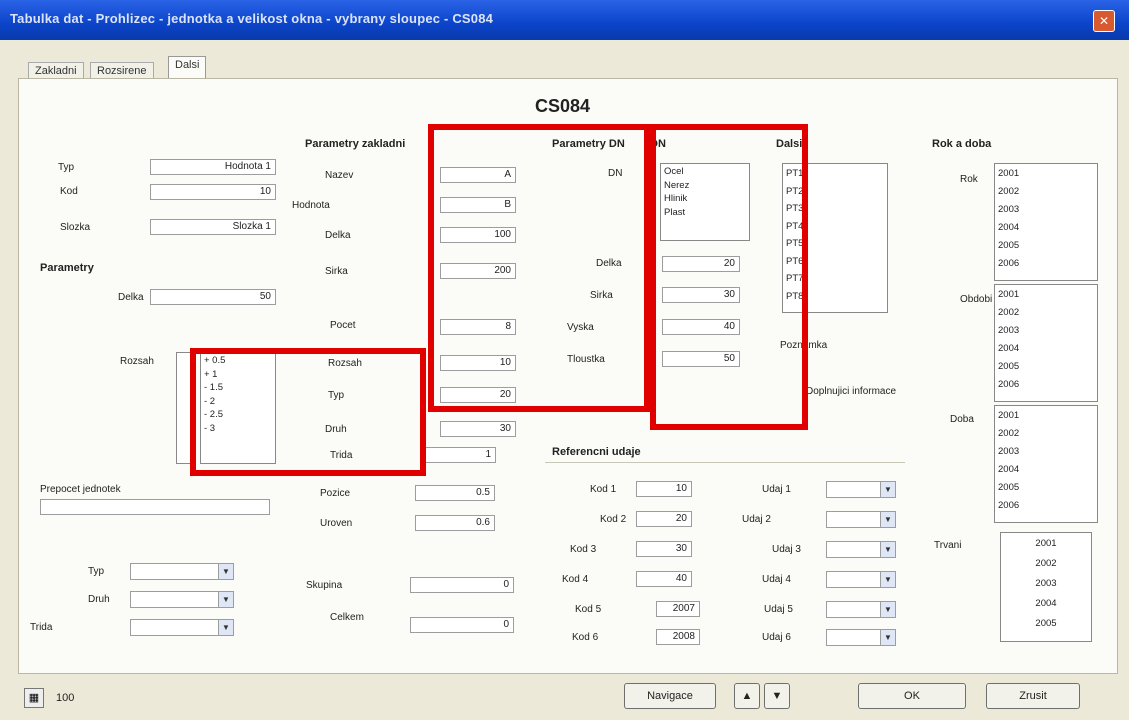  Describe the element at coordinates (213, 167) in the screenshot. I see `field-typ: Hodnota 1` at that location.